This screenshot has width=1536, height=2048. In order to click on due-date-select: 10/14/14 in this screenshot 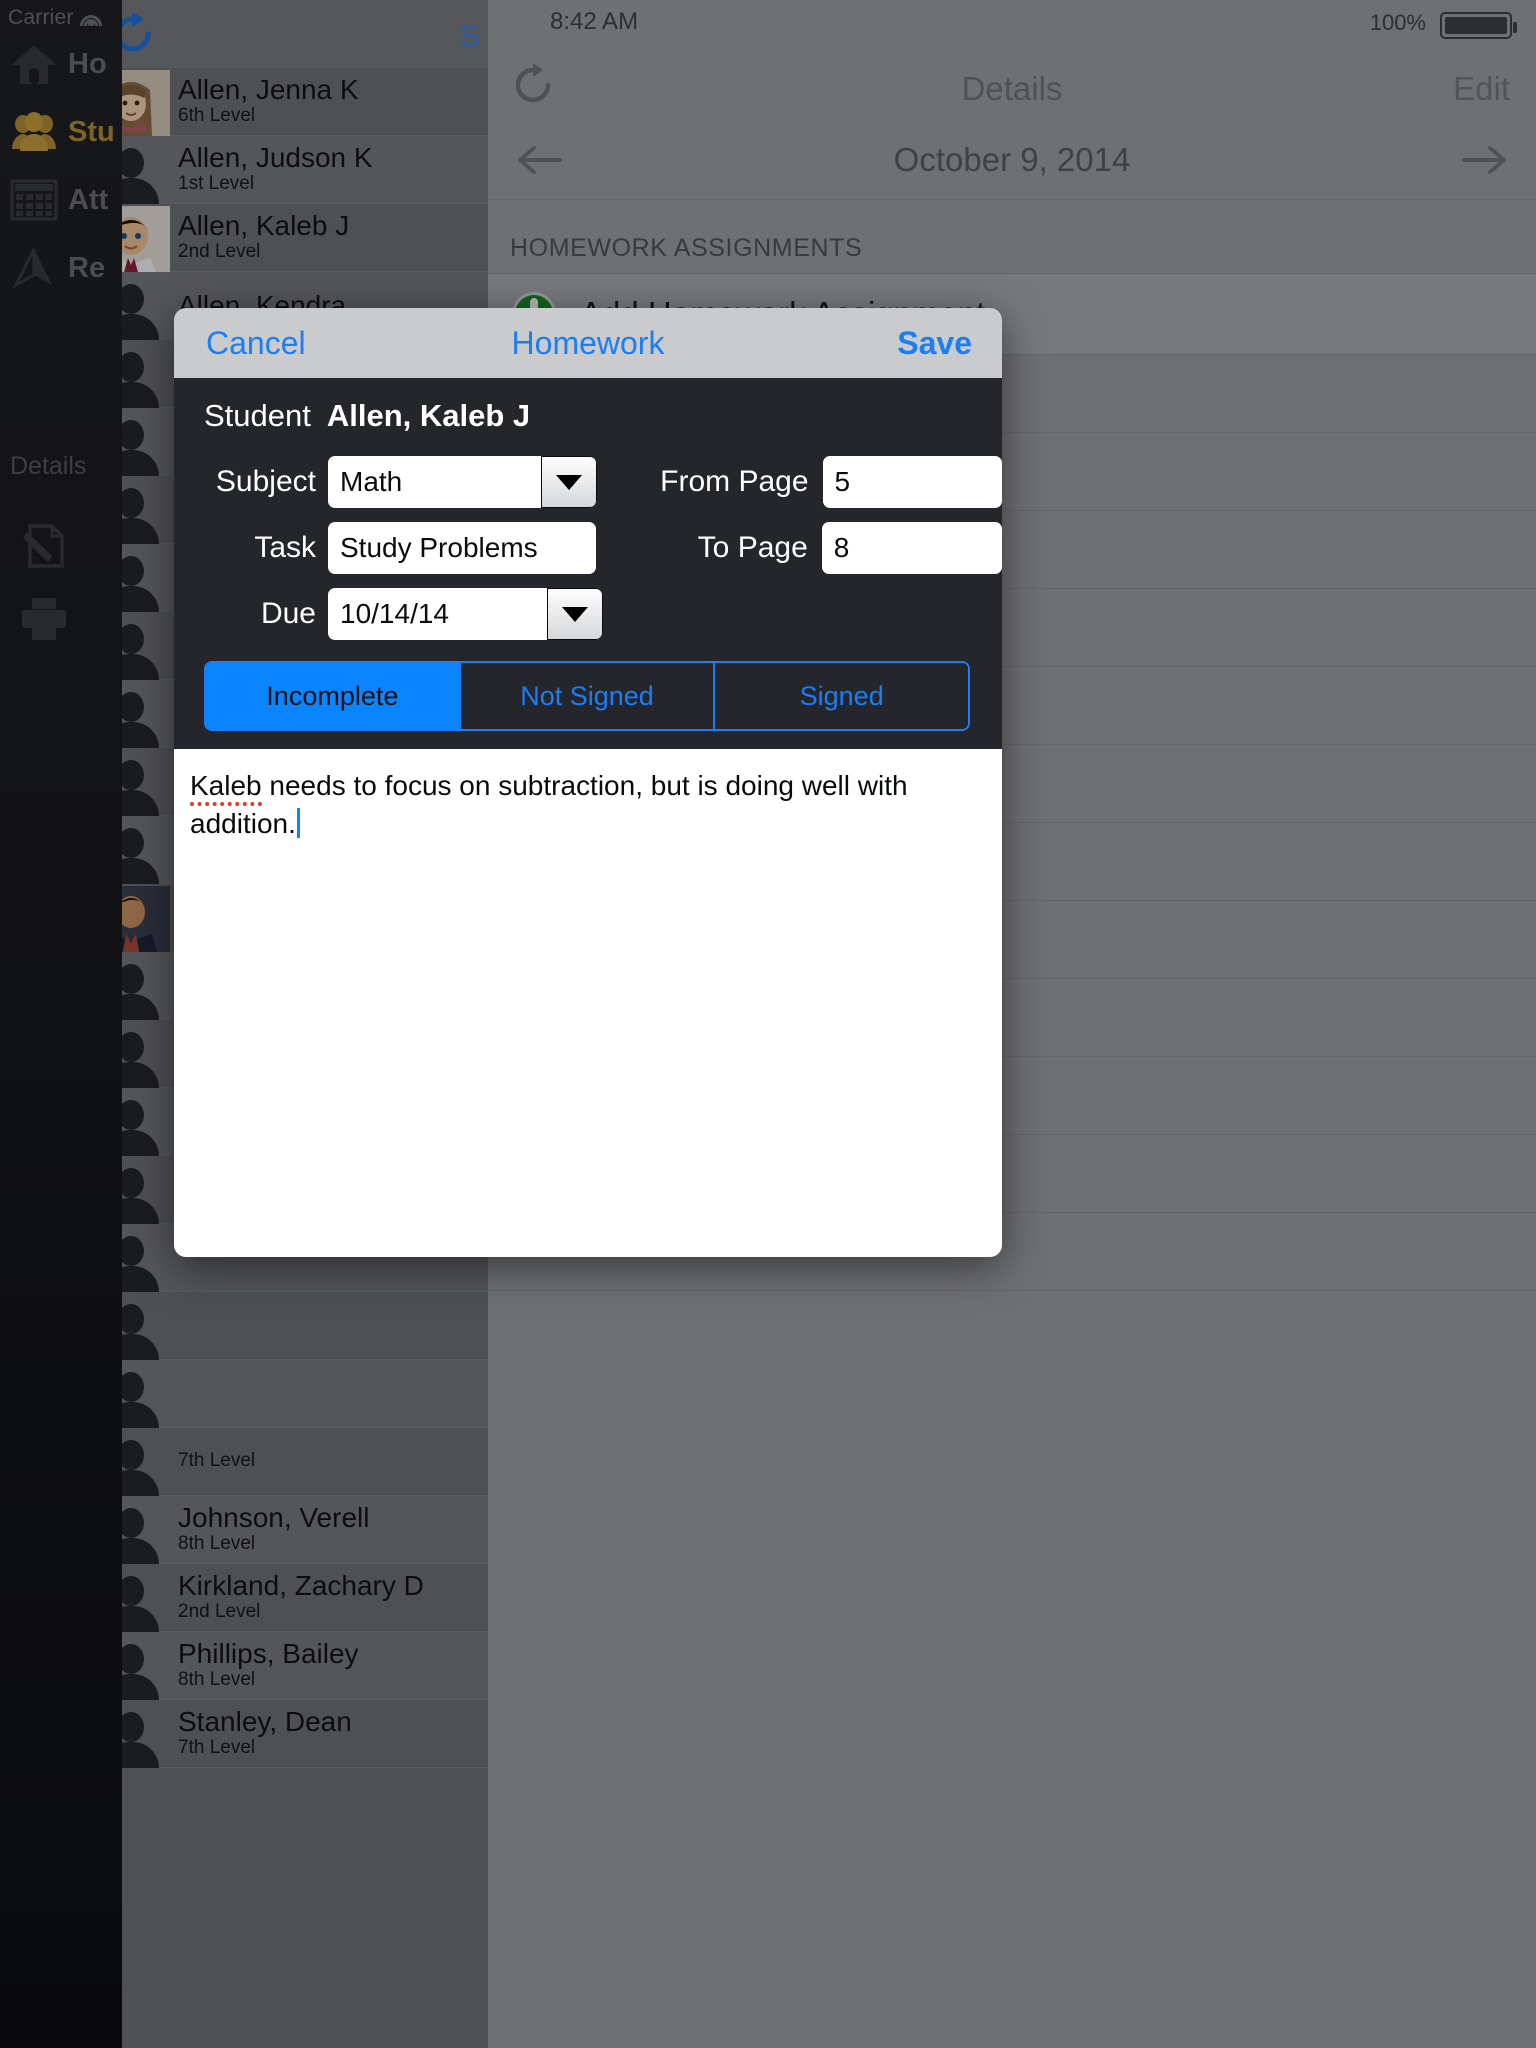, I will do `click(465, 614)`.